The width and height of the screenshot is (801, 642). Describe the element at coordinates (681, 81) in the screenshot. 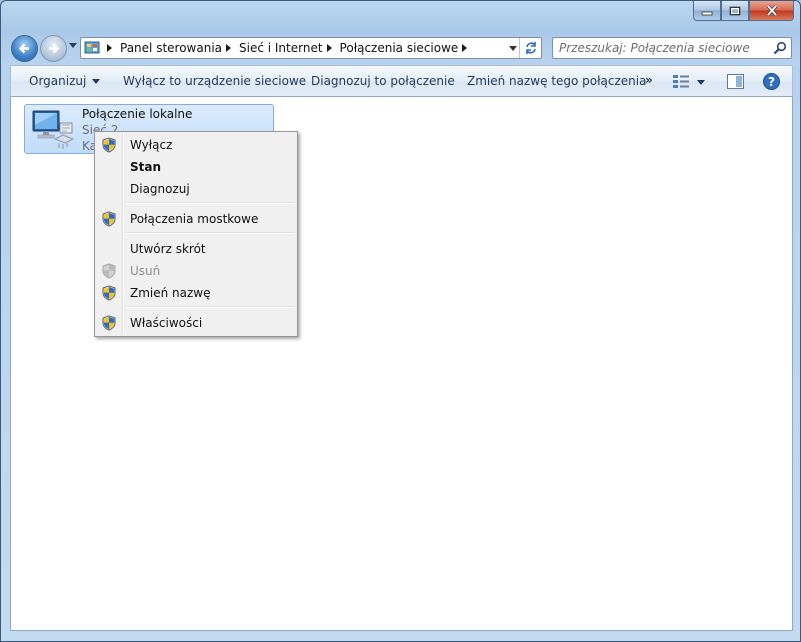

I see `change-view-icon` at that location.